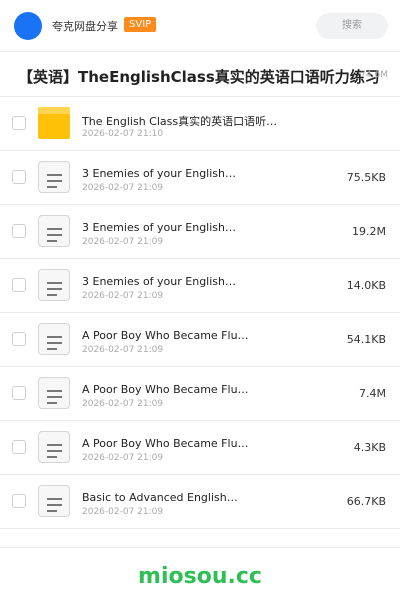 The width and height of the screenshot is (400, 600). I want to click on total-size: 74.6M, so click(374, 75).